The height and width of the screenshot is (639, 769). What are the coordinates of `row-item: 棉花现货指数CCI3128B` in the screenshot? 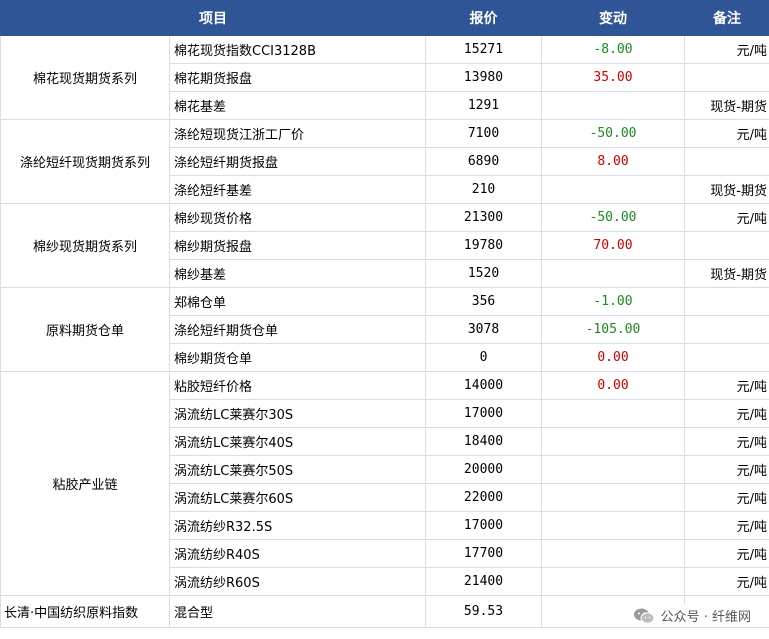 It's located at (297, 49).